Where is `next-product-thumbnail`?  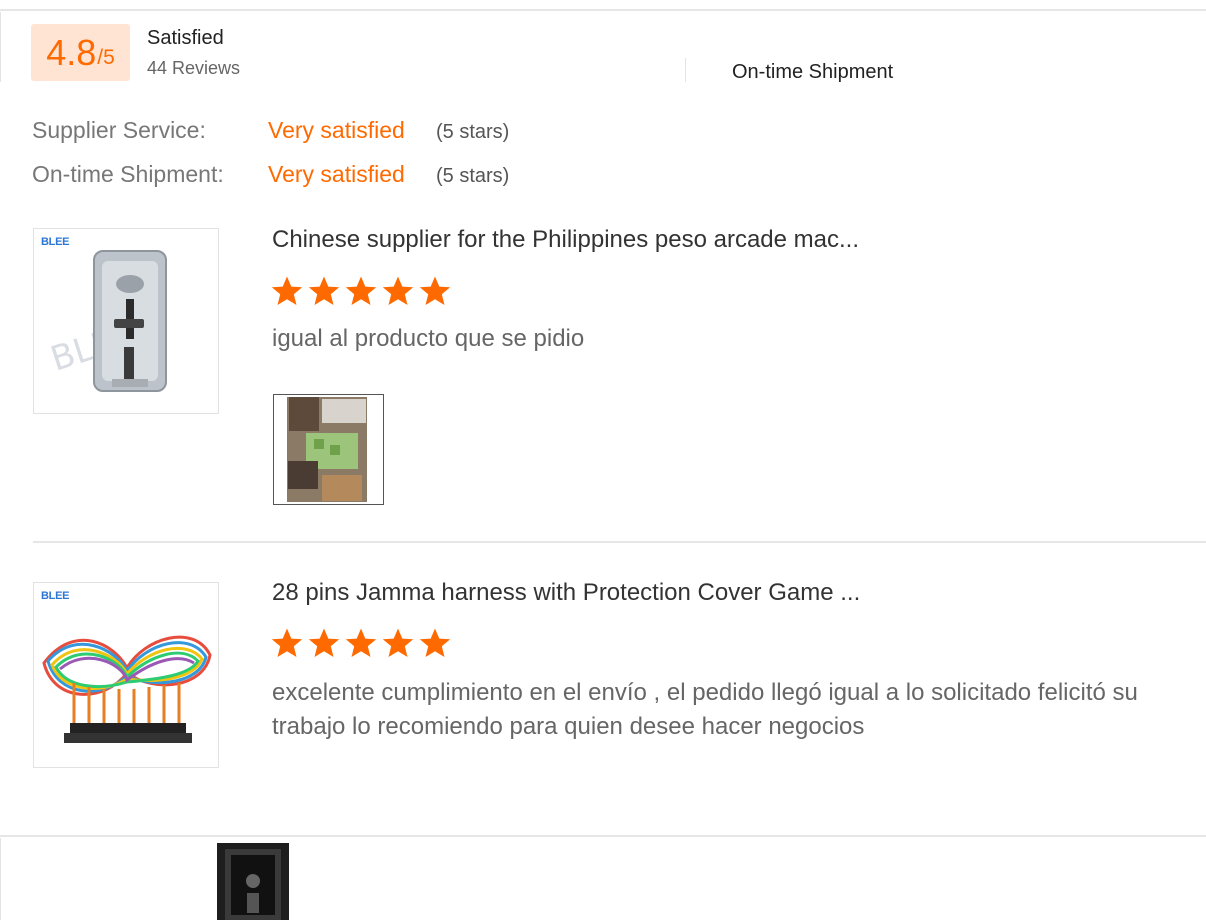
next-product-thumbnail is located at coordinates (253, 881).